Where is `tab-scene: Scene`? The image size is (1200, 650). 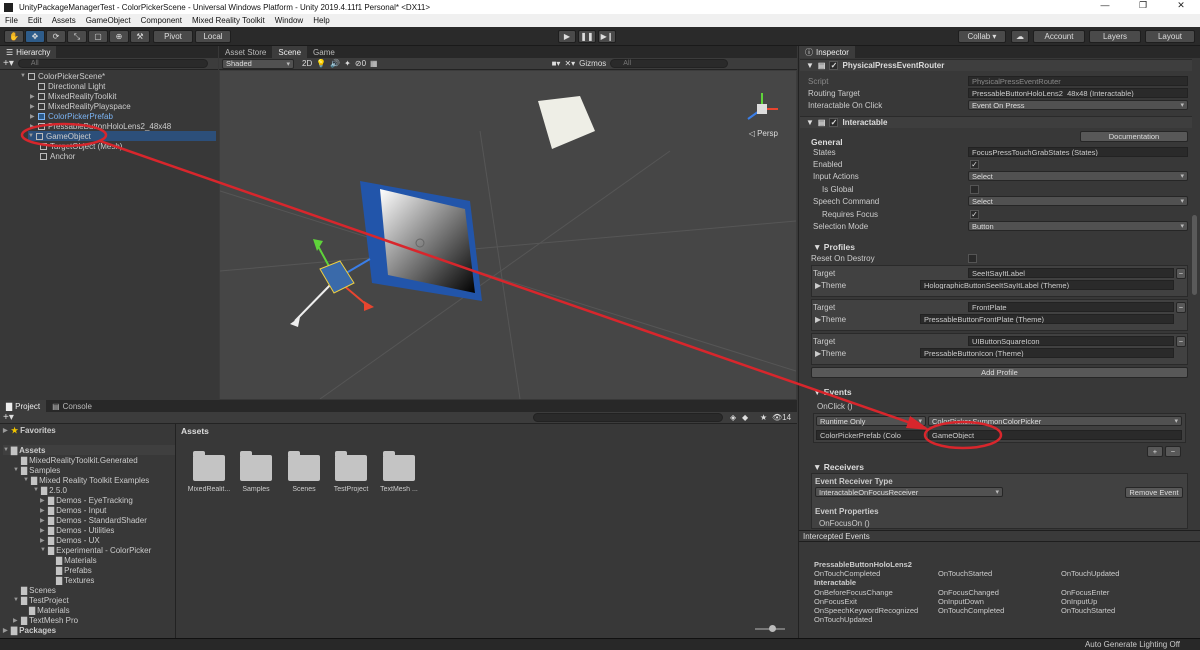 tab-scene: Scene is located at coordinates (290, 52).